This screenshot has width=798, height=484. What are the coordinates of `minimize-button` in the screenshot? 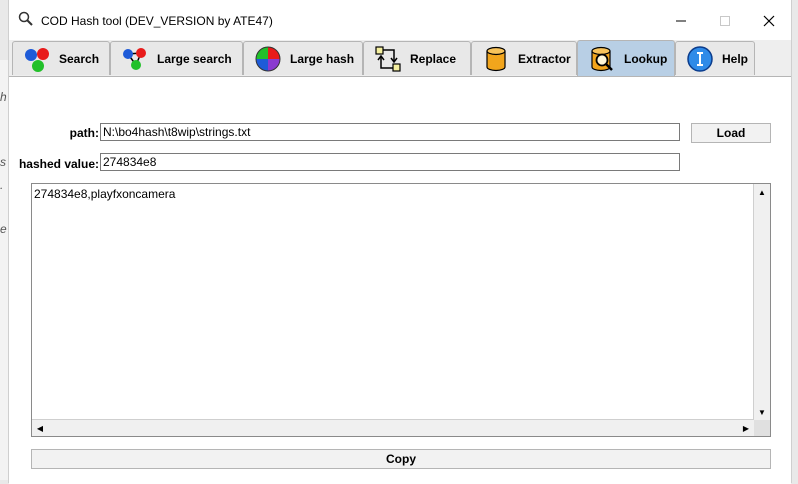 It's located at (681, 21).